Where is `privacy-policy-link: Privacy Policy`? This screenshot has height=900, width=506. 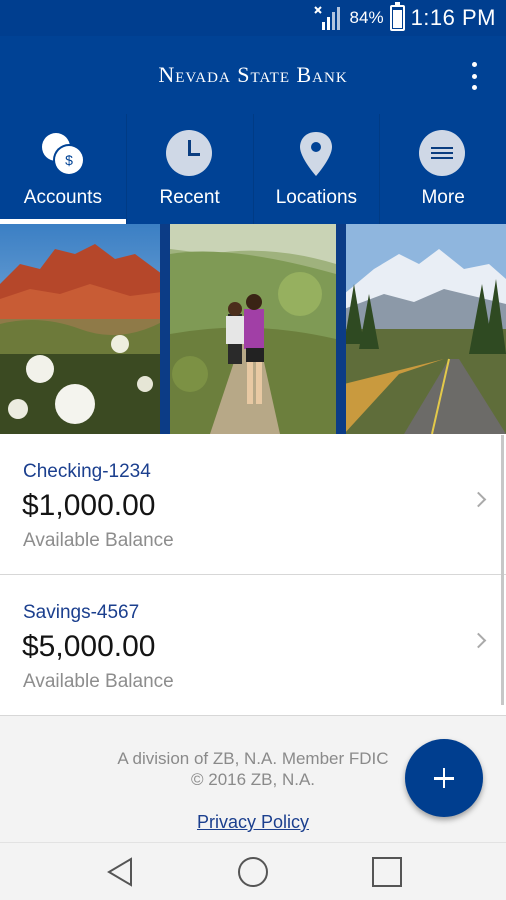 privacy-policy-link: Privacy Policy is located at coordinates (253, 822).